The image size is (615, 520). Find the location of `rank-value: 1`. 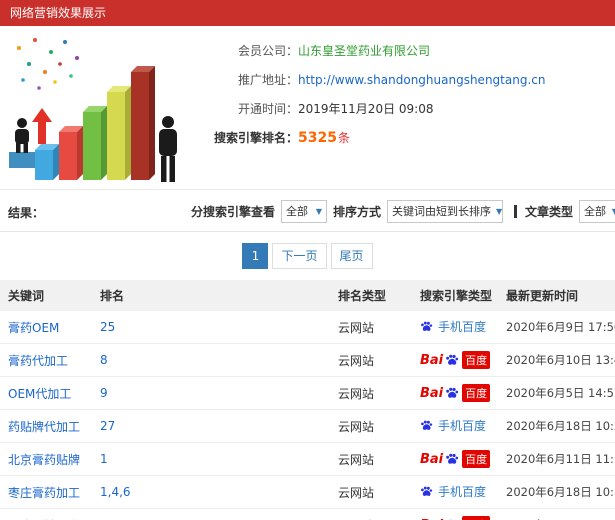

rank-value: 1 is located at coordinates (211, 459).